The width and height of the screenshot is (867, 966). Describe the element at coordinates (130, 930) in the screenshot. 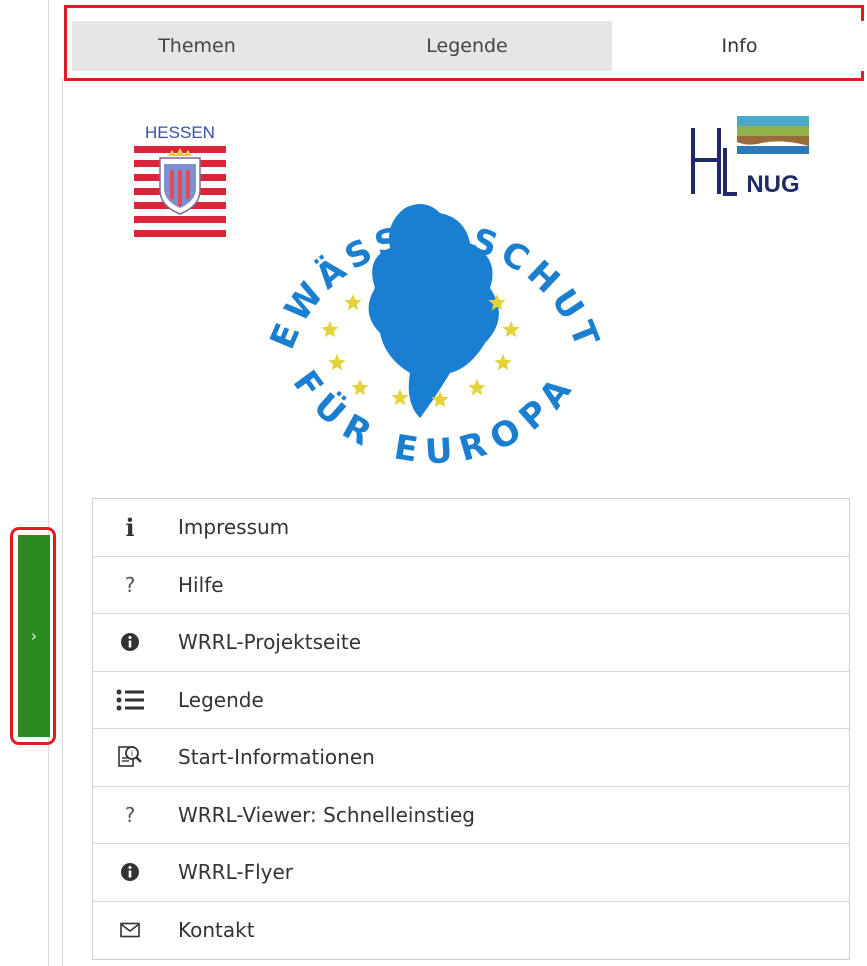

I see `envelope-icon` at that location.